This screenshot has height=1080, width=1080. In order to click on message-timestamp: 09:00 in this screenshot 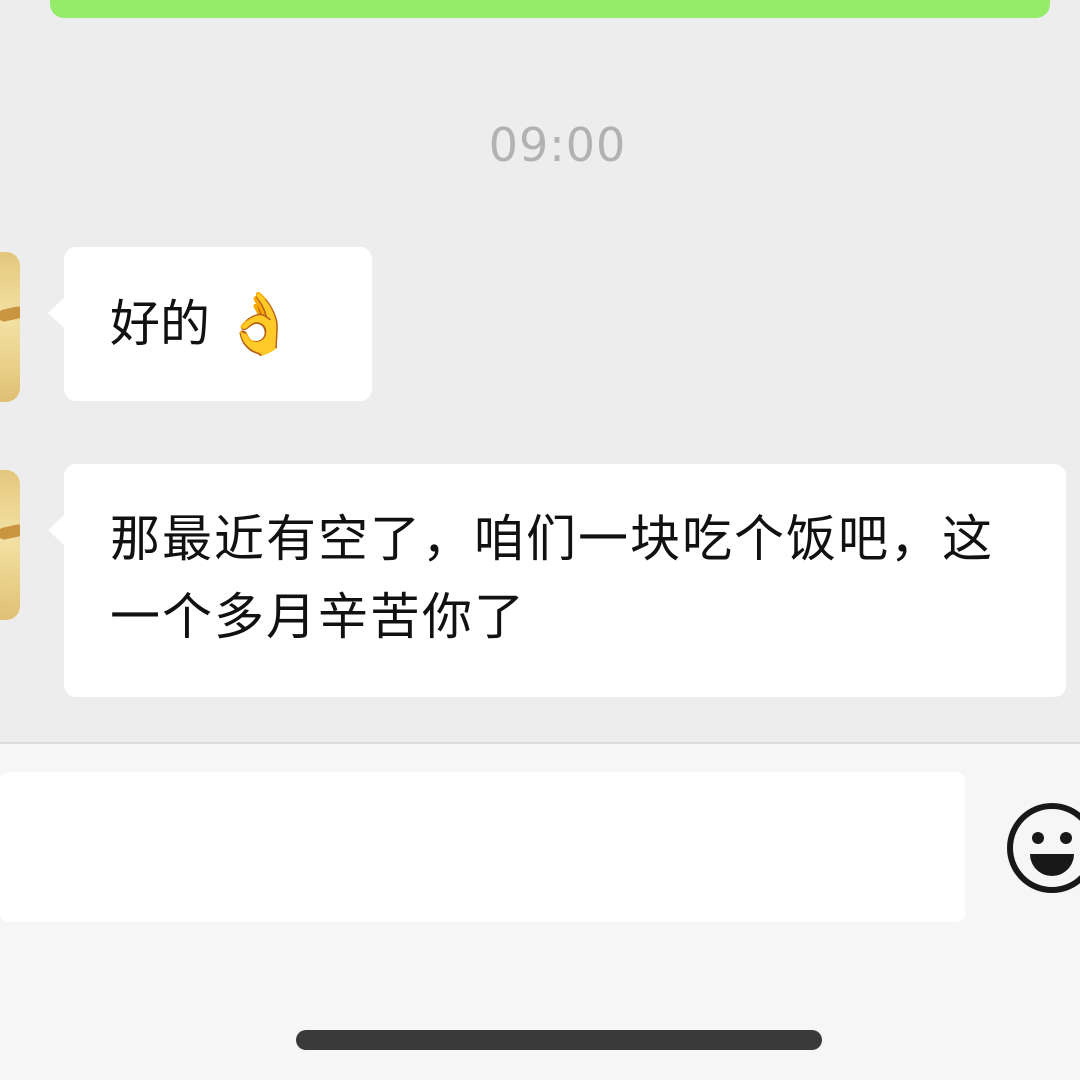, I will do `click(557, 145)`.